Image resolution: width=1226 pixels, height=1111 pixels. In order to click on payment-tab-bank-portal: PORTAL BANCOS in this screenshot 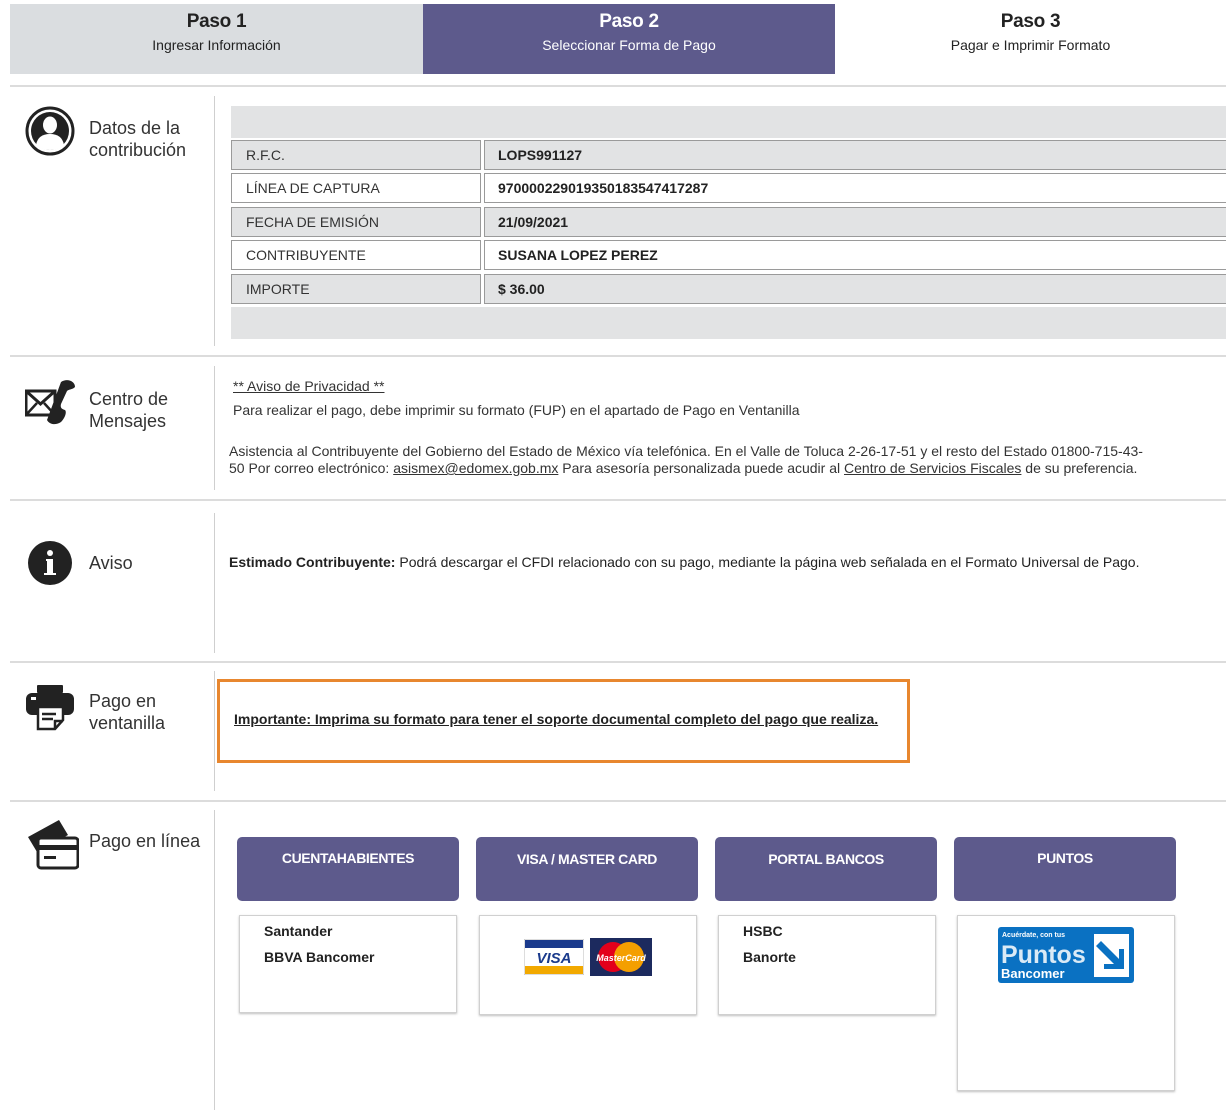, I will do `click(826, 869)`.